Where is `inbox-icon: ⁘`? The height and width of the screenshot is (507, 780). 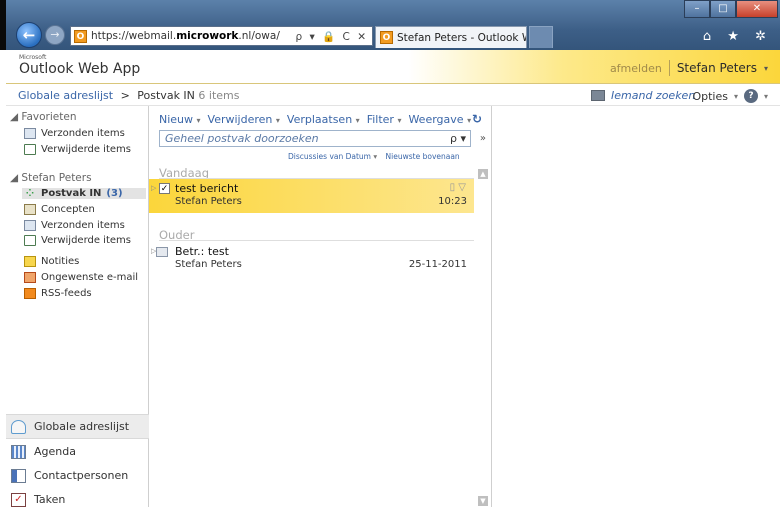
inbox-icon: ⁘ is located at coordinates (30, 193).